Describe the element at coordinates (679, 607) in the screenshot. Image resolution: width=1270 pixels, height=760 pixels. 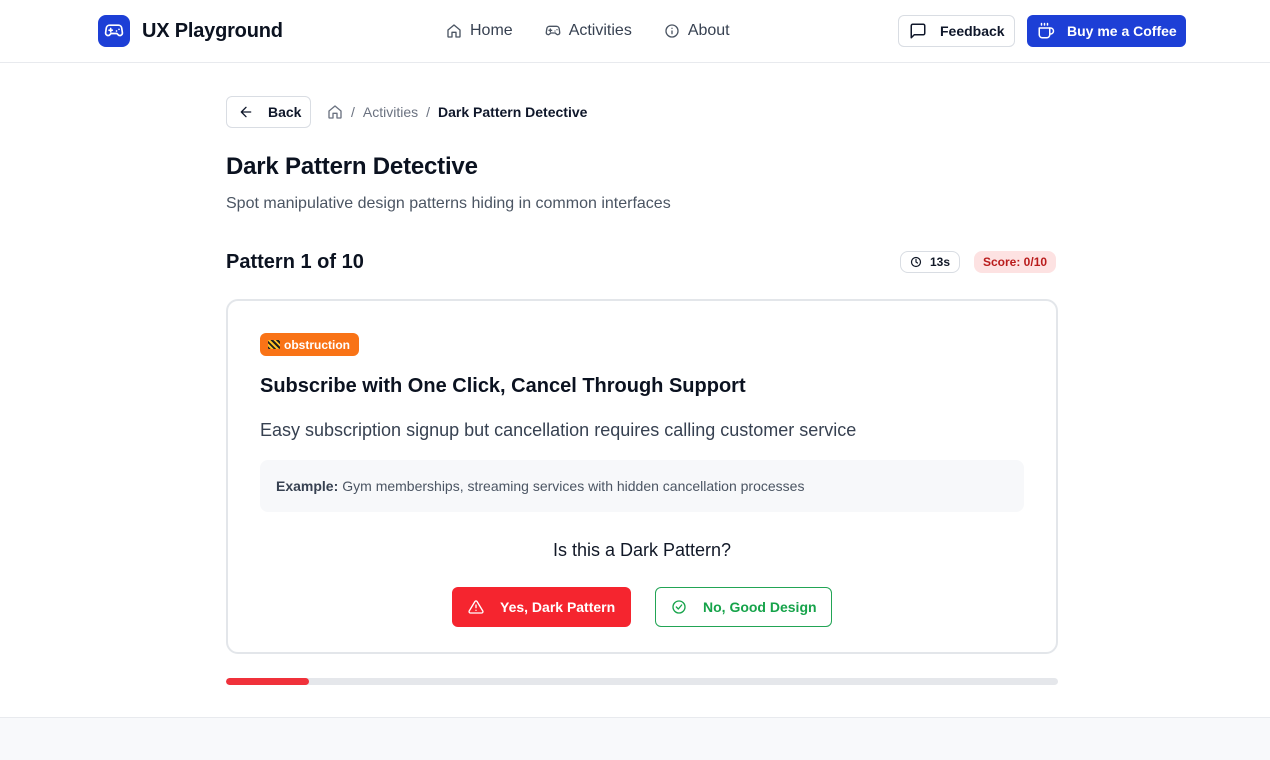
I see `check-circle-icon` at that location.